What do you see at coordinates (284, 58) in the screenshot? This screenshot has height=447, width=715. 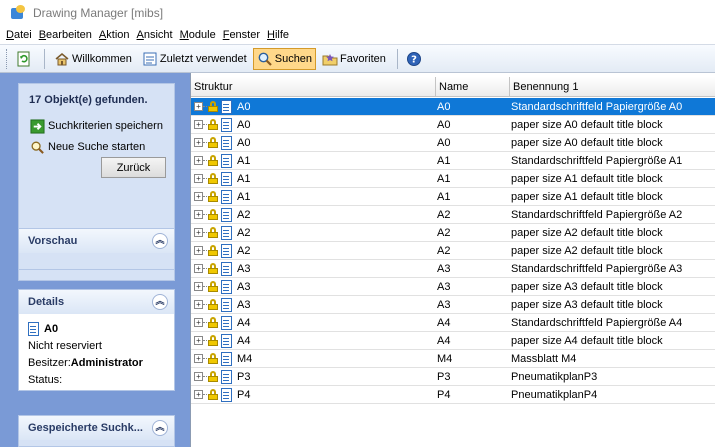 I see `search-button: Suchen` at bounding box center [284, 58].